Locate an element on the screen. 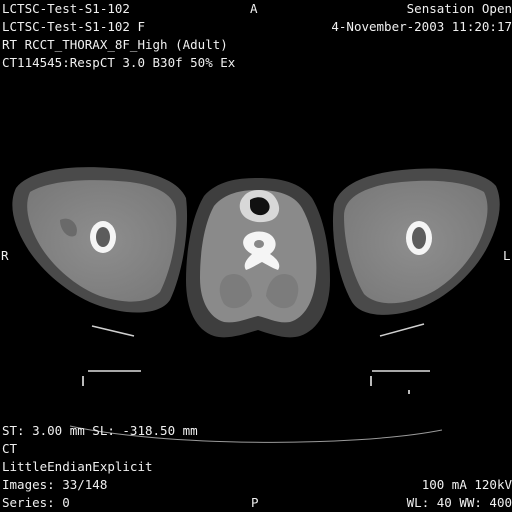  window-level: WL: 40 WW: 400 is located at coordinates (459, 502).